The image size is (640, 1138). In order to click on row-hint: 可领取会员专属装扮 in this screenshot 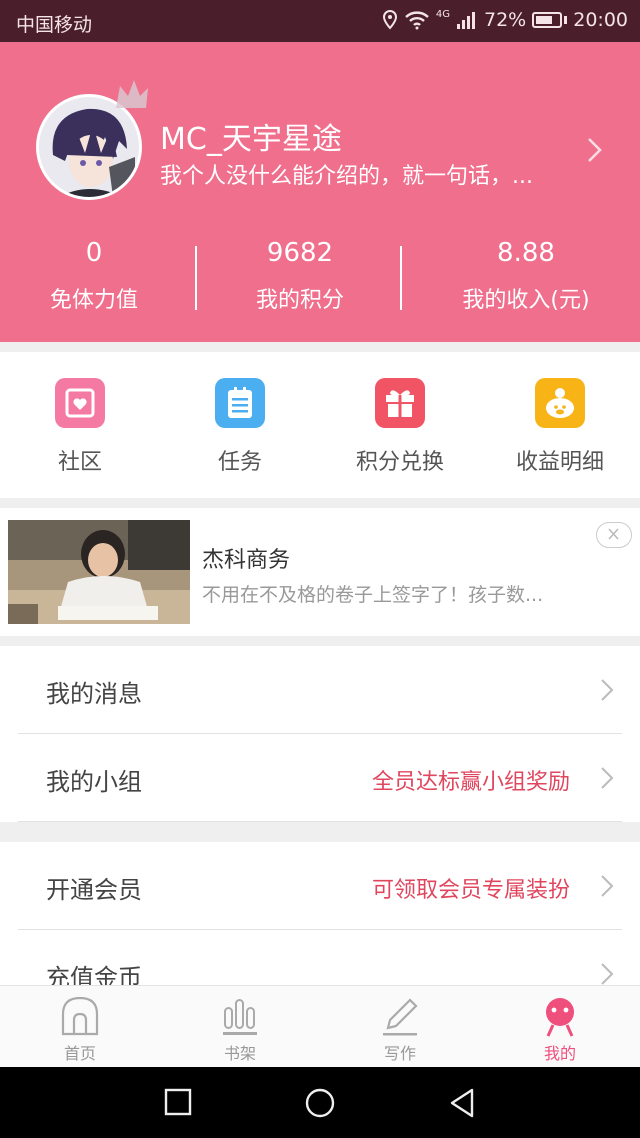, I will do `click(470, 890)`.